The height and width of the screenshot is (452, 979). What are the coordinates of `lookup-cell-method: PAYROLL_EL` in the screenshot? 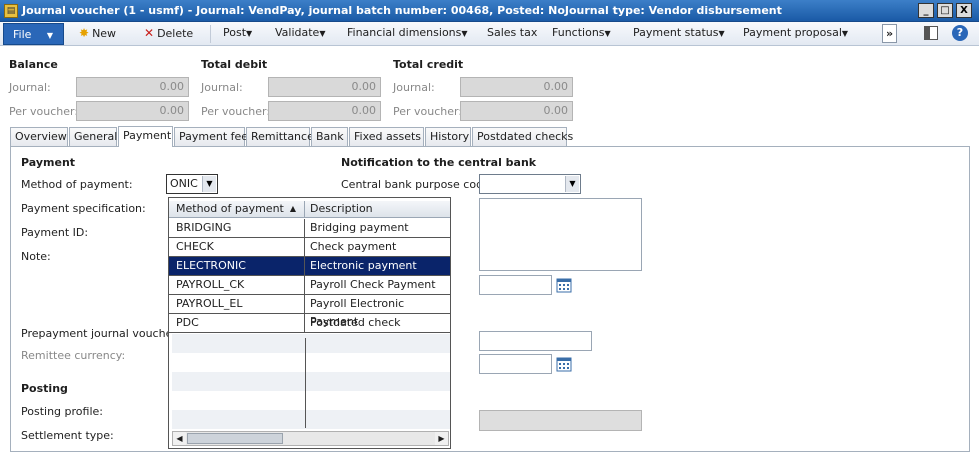 It's located at (238, 304).